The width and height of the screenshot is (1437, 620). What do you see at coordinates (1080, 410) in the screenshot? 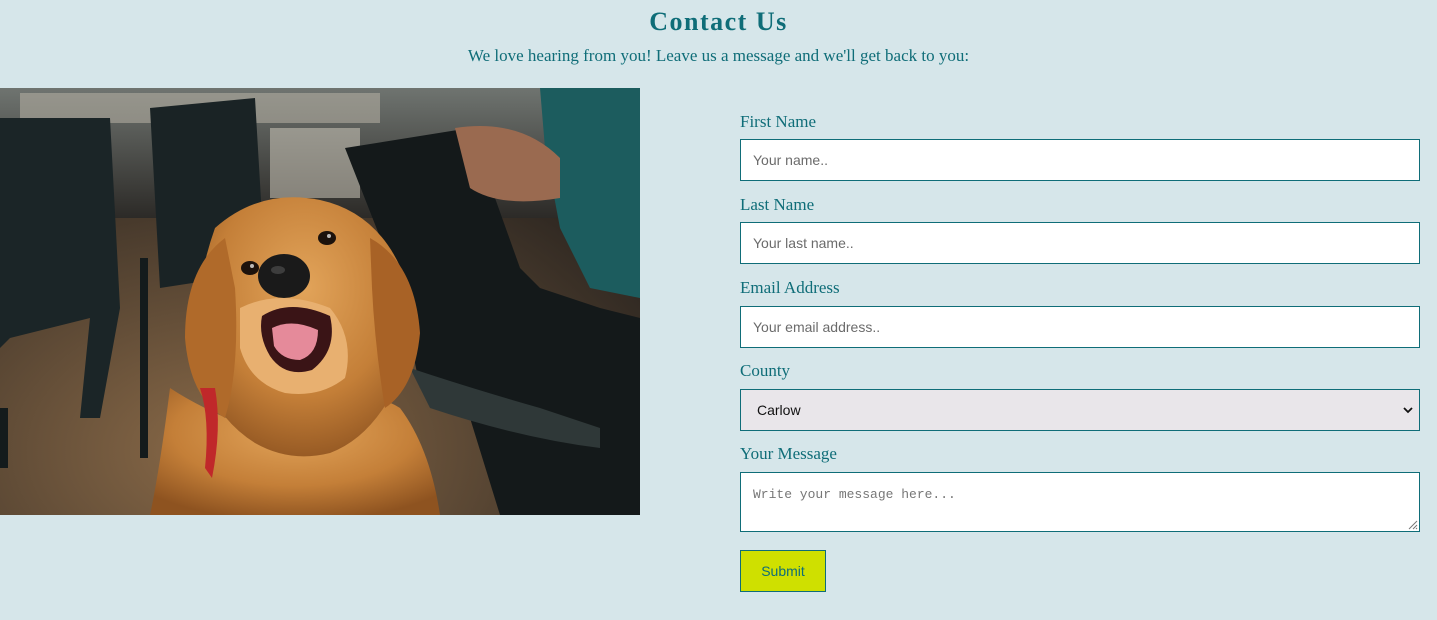
I see `county-select: Carlow` at bounding box center [1080, 410].